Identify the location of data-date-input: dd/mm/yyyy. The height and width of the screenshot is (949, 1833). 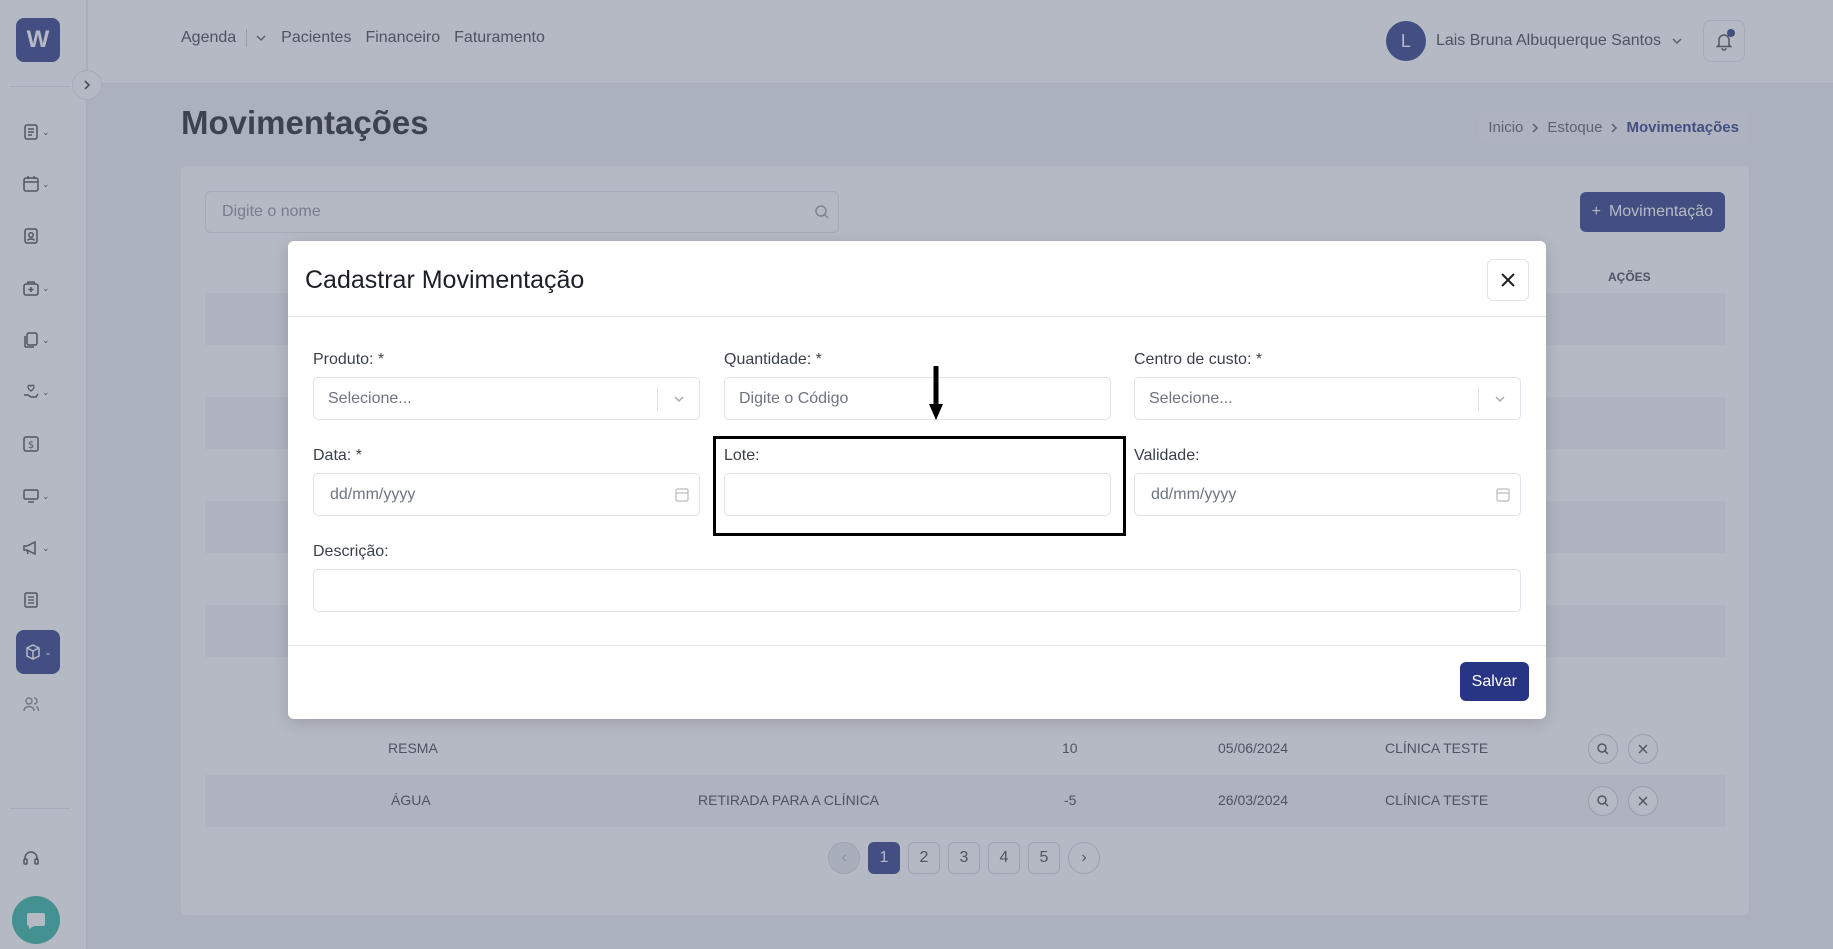
(506, 494).